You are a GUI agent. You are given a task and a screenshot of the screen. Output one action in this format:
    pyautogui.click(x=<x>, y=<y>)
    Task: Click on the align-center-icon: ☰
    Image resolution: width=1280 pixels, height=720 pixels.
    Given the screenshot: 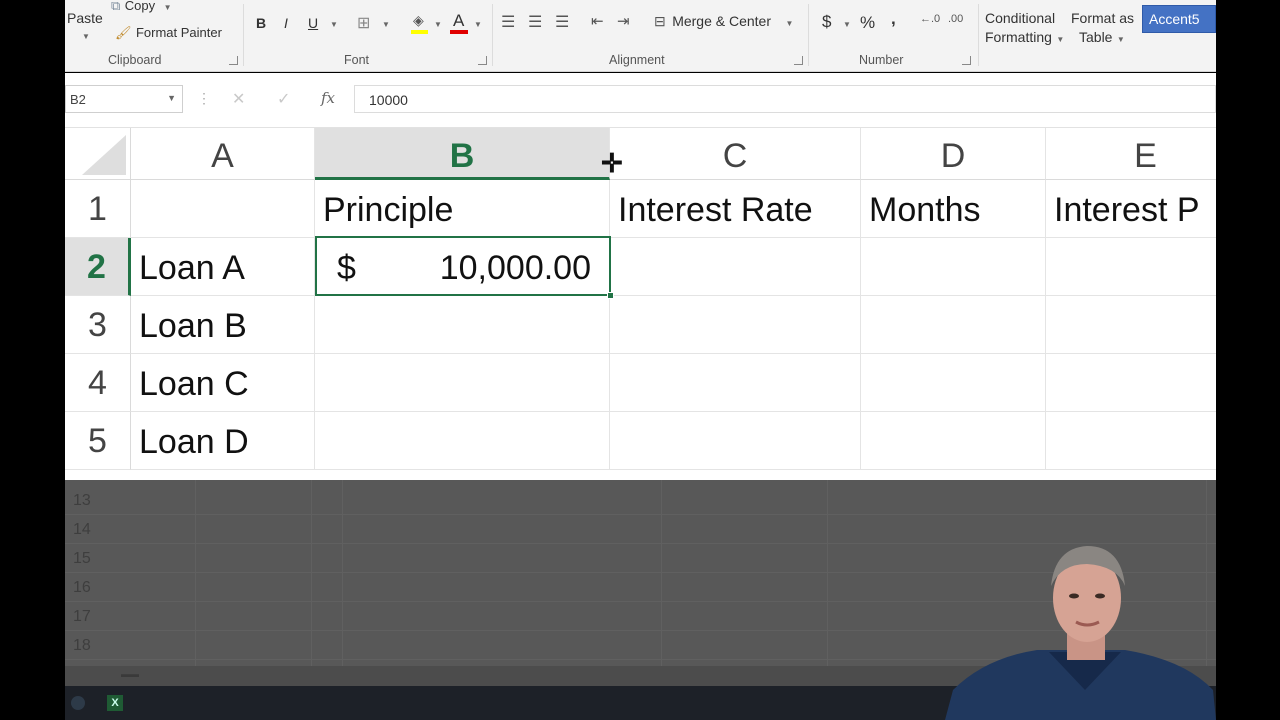 What is the action you would take?
    pyautogui.click(x=535, y=22)
    